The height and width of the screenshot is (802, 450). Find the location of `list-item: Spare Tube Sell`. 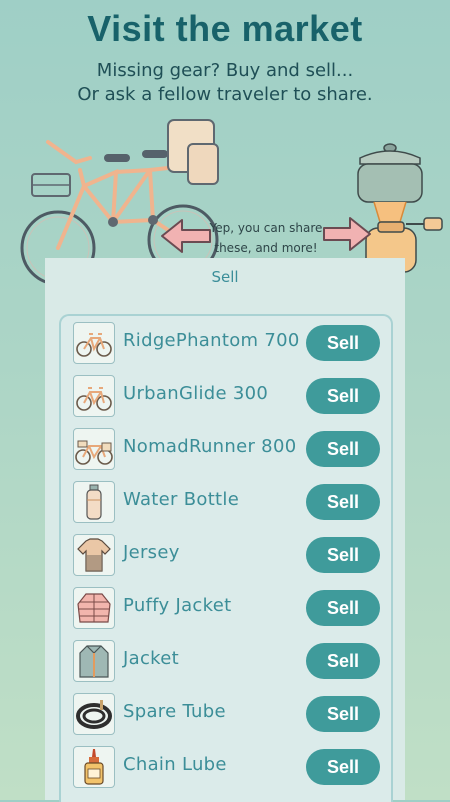

list-item: Spare Tube Sell is located at coordinates (226, 713).